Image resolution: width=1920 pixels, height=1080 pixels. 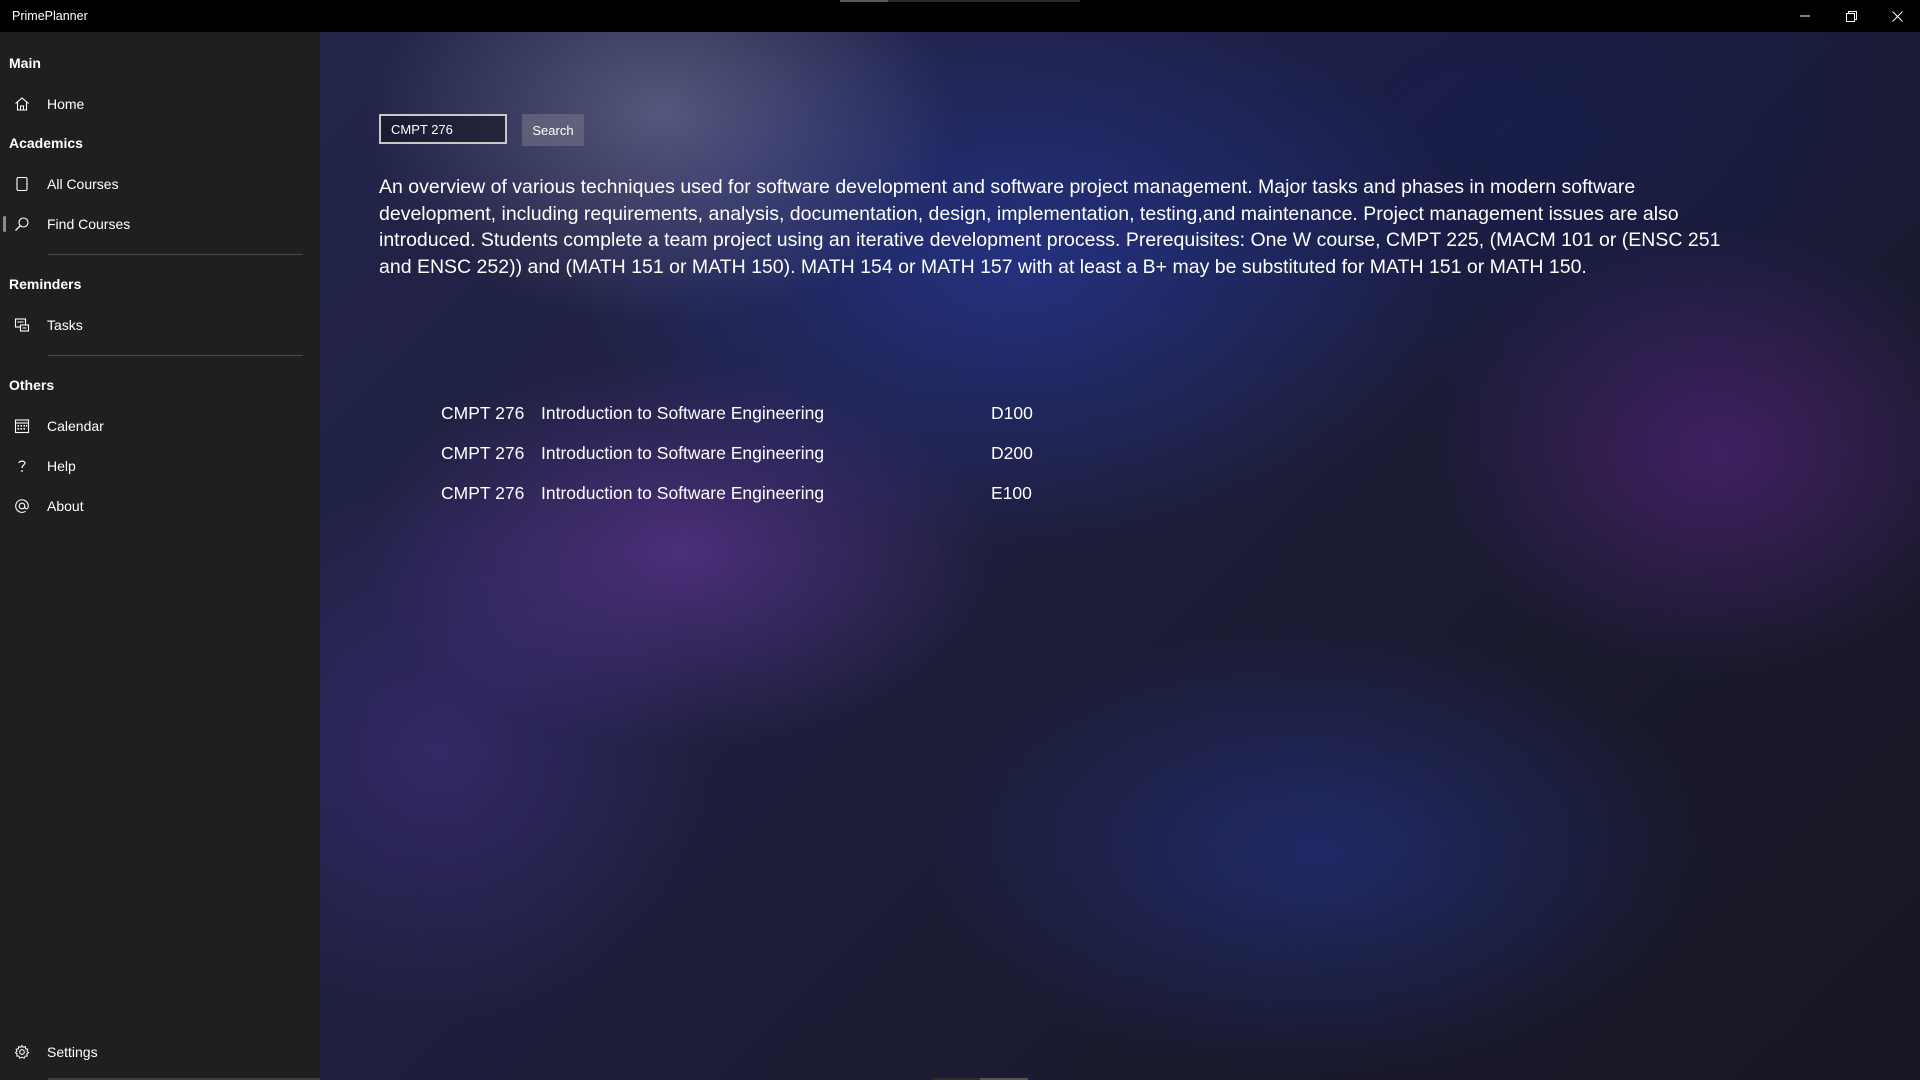 What do you see at coordinates (553, 130) in the screenshot?
I see `search-button: Search` at bounding box center [553, 130].